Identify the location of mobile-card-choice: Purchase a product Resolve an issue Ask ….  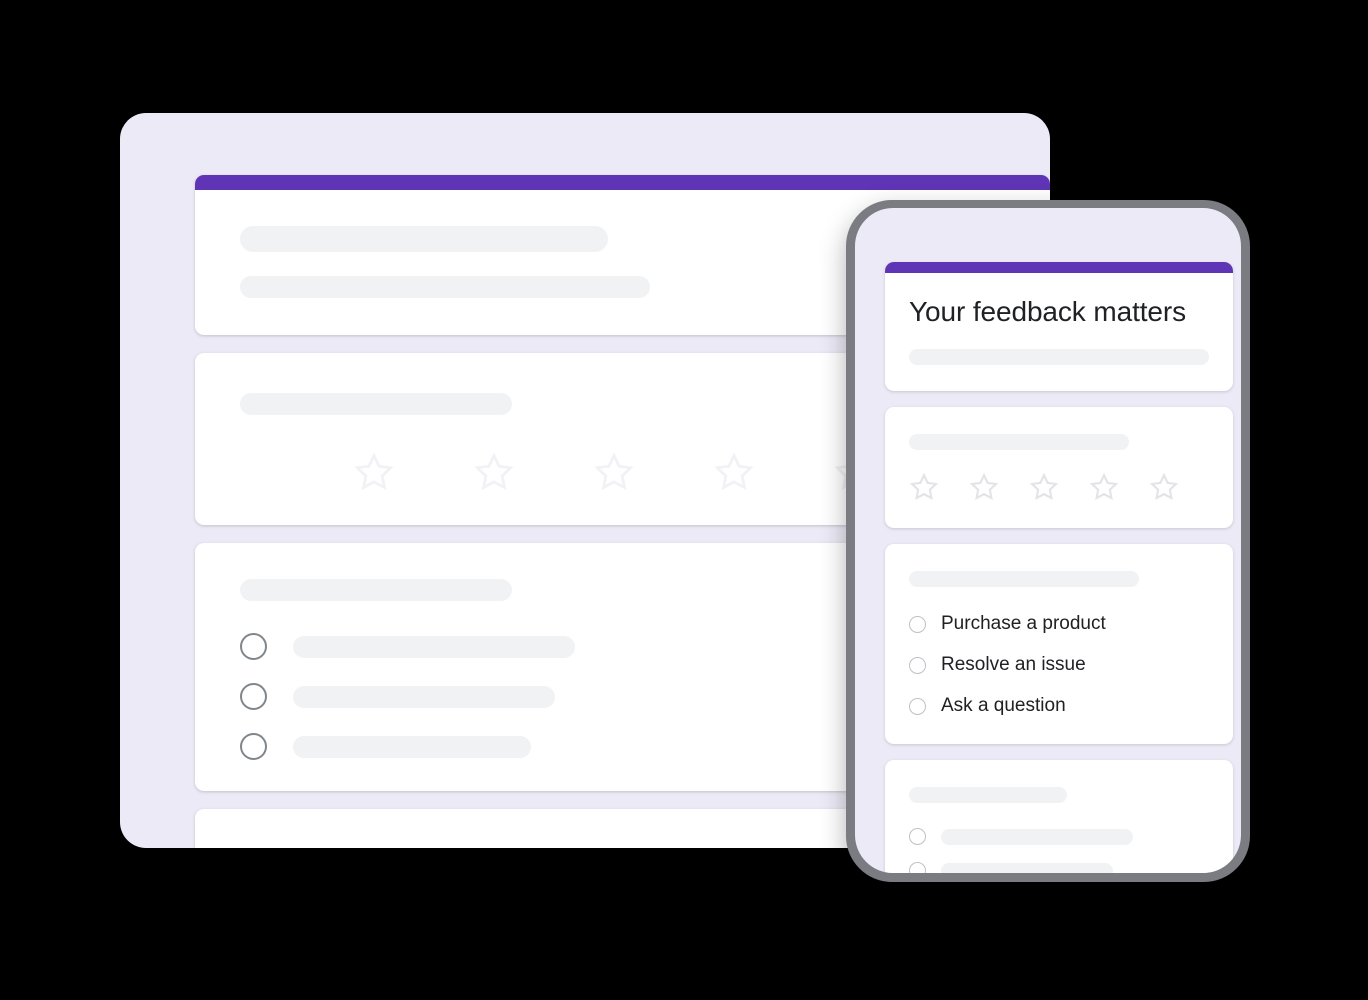
(1059, 644).